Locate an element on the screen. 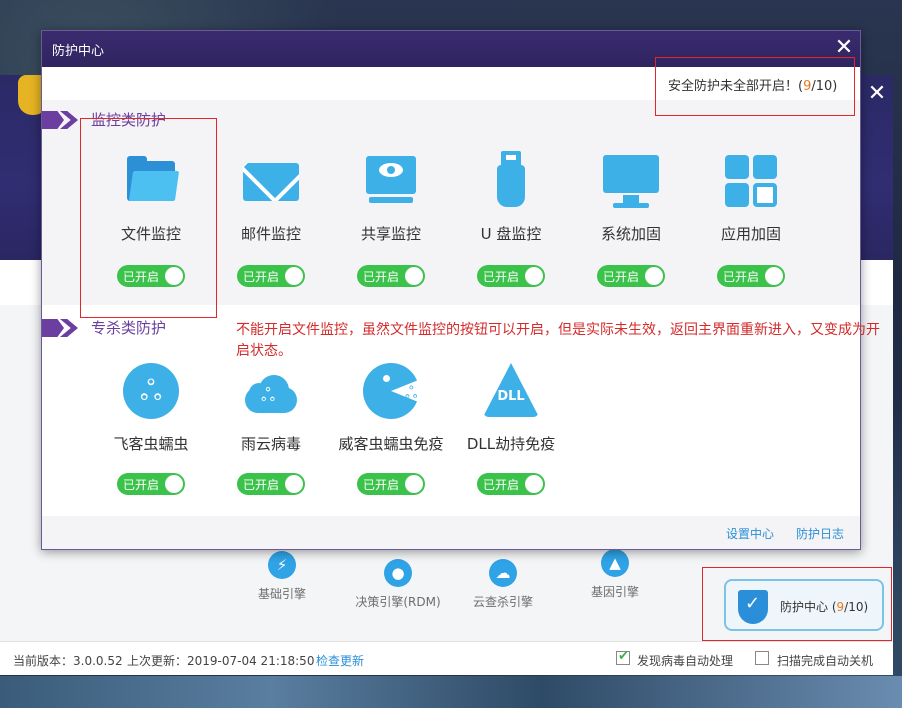 This screenshot has height=708, width=902. toggle-wicked-worm: 已开启 is located at coordinates (391, 484).